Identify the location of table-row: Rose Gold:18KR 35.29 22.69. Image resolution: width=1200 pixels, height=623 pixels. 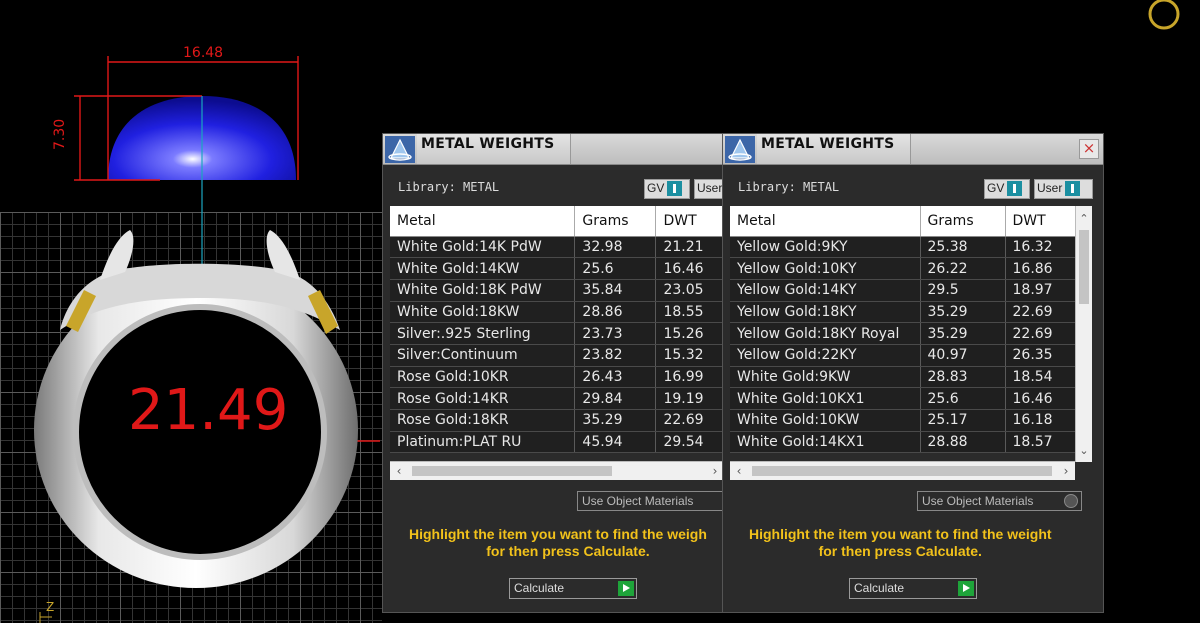
(557, 420).